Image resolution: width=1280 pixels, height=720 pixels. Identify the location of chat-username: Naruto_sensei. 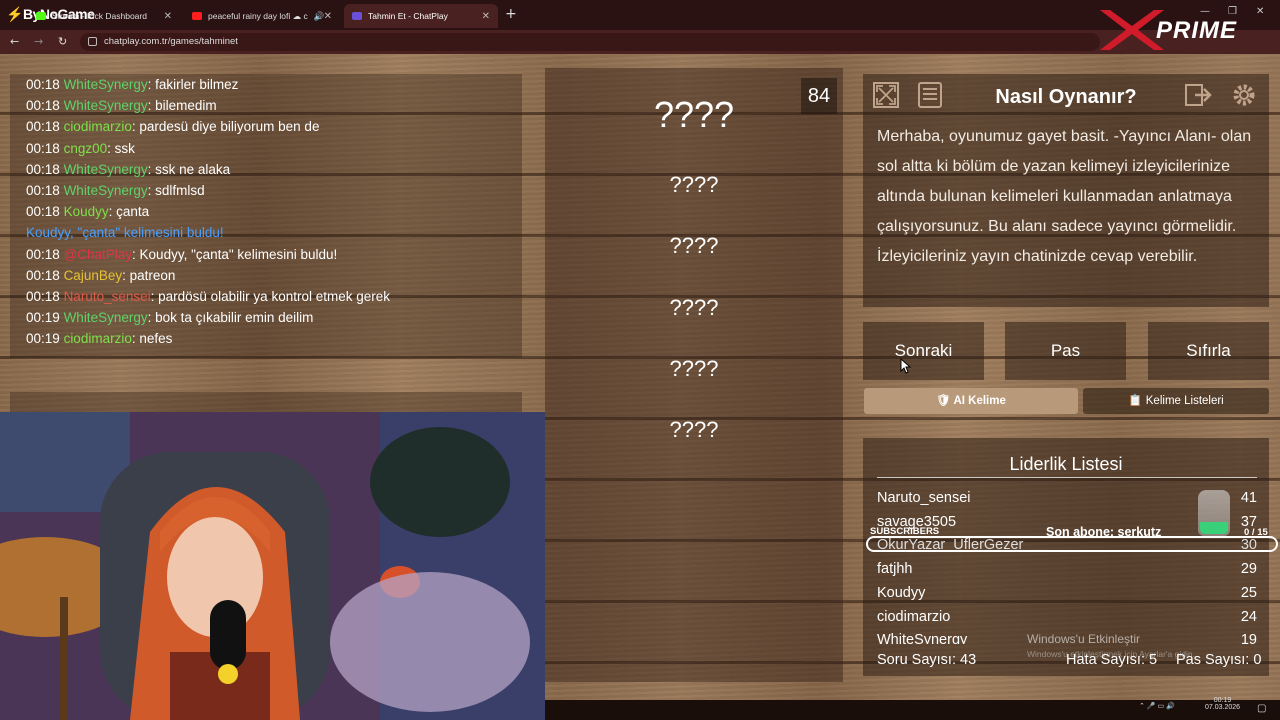
(107, 296).